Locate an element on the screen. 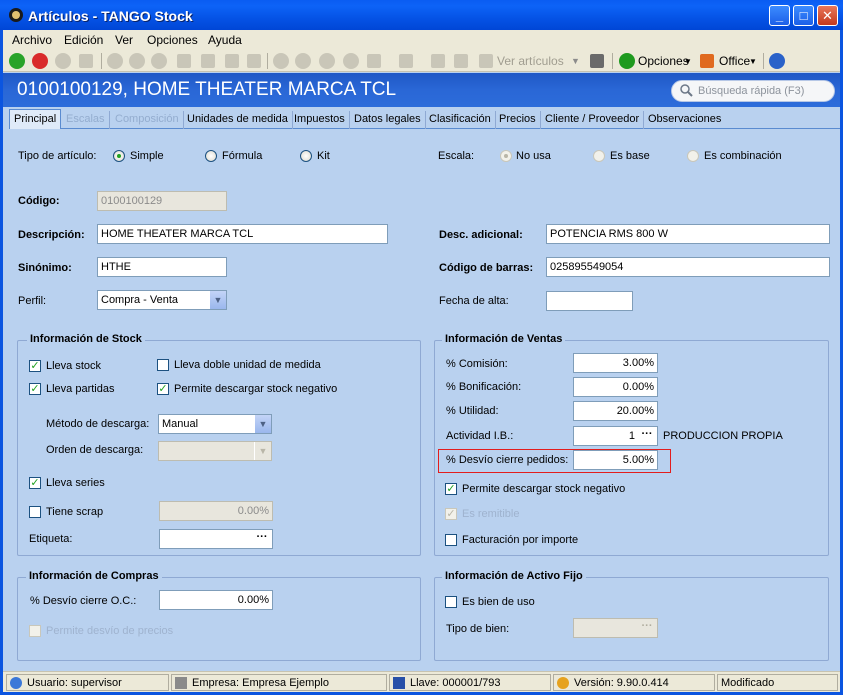  desvio-oc-label: % Desvío cierre O.C.: is located at coordinates (83, 601).